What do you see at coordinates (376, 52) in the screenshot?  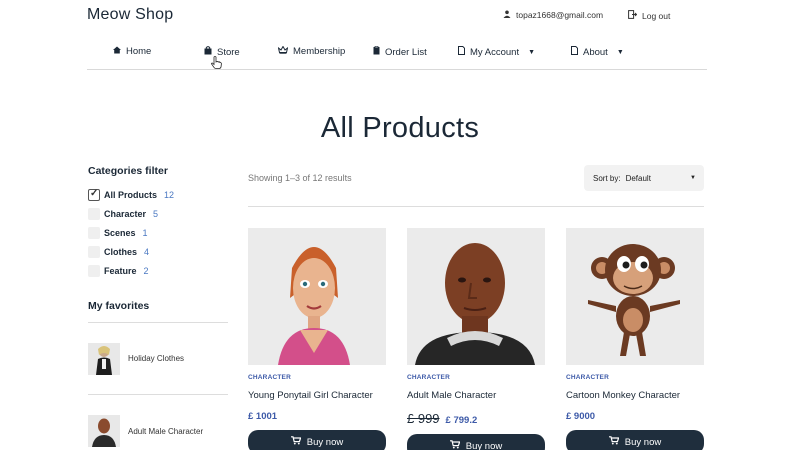 I see `clipboard-icon` at bounding box center [376, 52].